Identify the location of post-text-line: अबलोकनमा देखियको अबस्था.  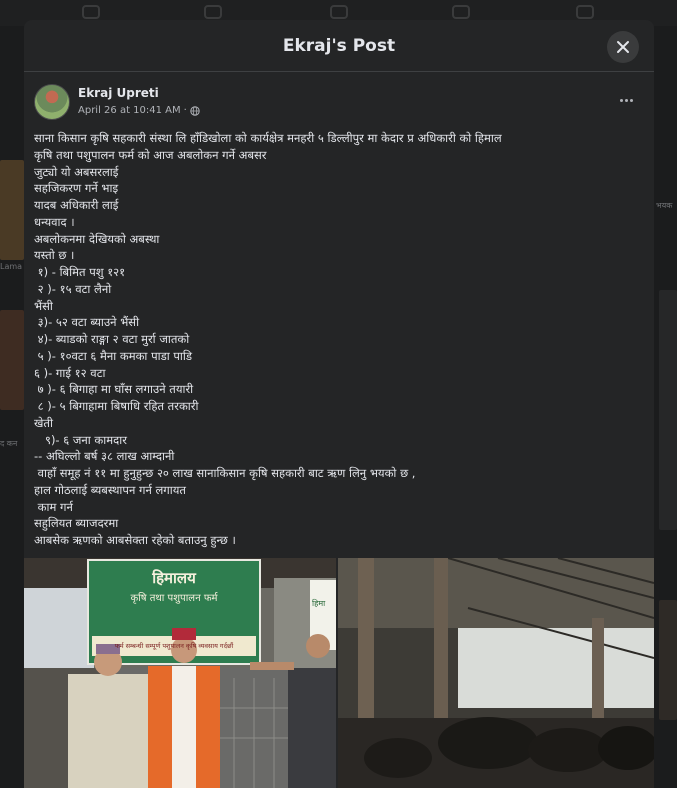
(97, 238).